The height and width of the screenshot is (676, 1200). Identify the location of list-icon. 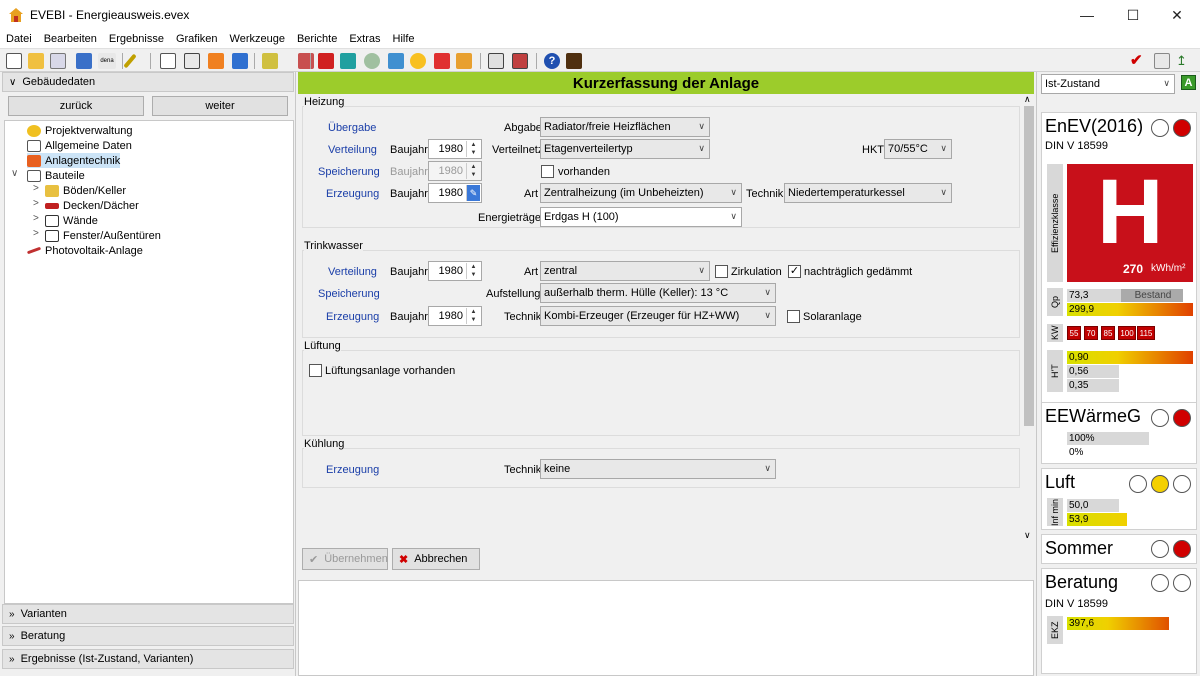
(306, 61).